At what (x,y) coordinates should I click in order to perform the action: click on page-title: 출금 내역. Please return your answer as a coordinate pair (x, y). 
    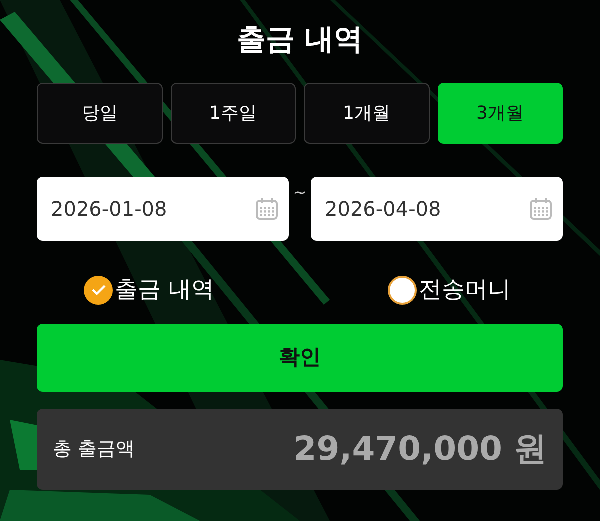
    Looking at the image, I should click on (300, 39).